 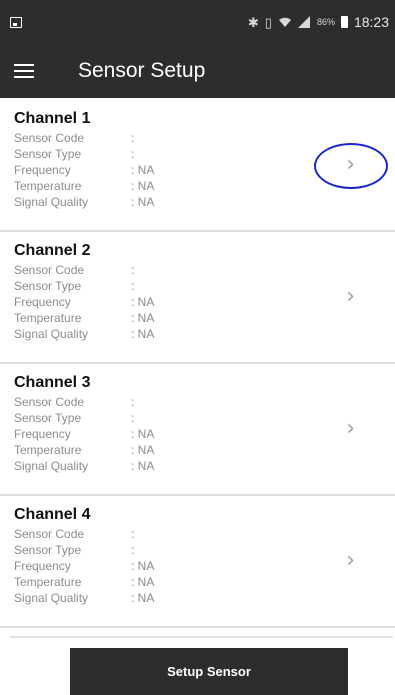 What do you see at coordinates (201, 637) in the screenshot?
I see `list-divider` at bounding box center [201, 637].